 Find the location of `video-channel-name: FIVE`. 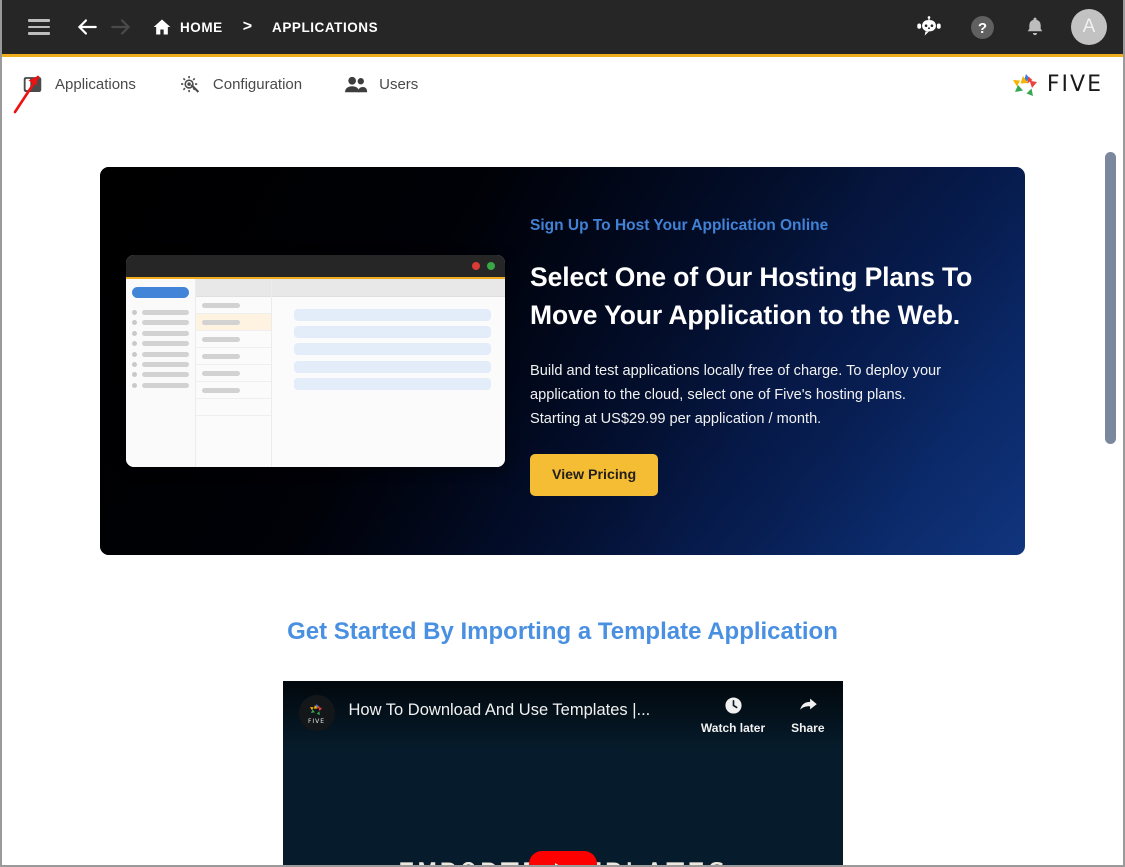

video-channel-name: FIVE is located at coordinates (316, 721).